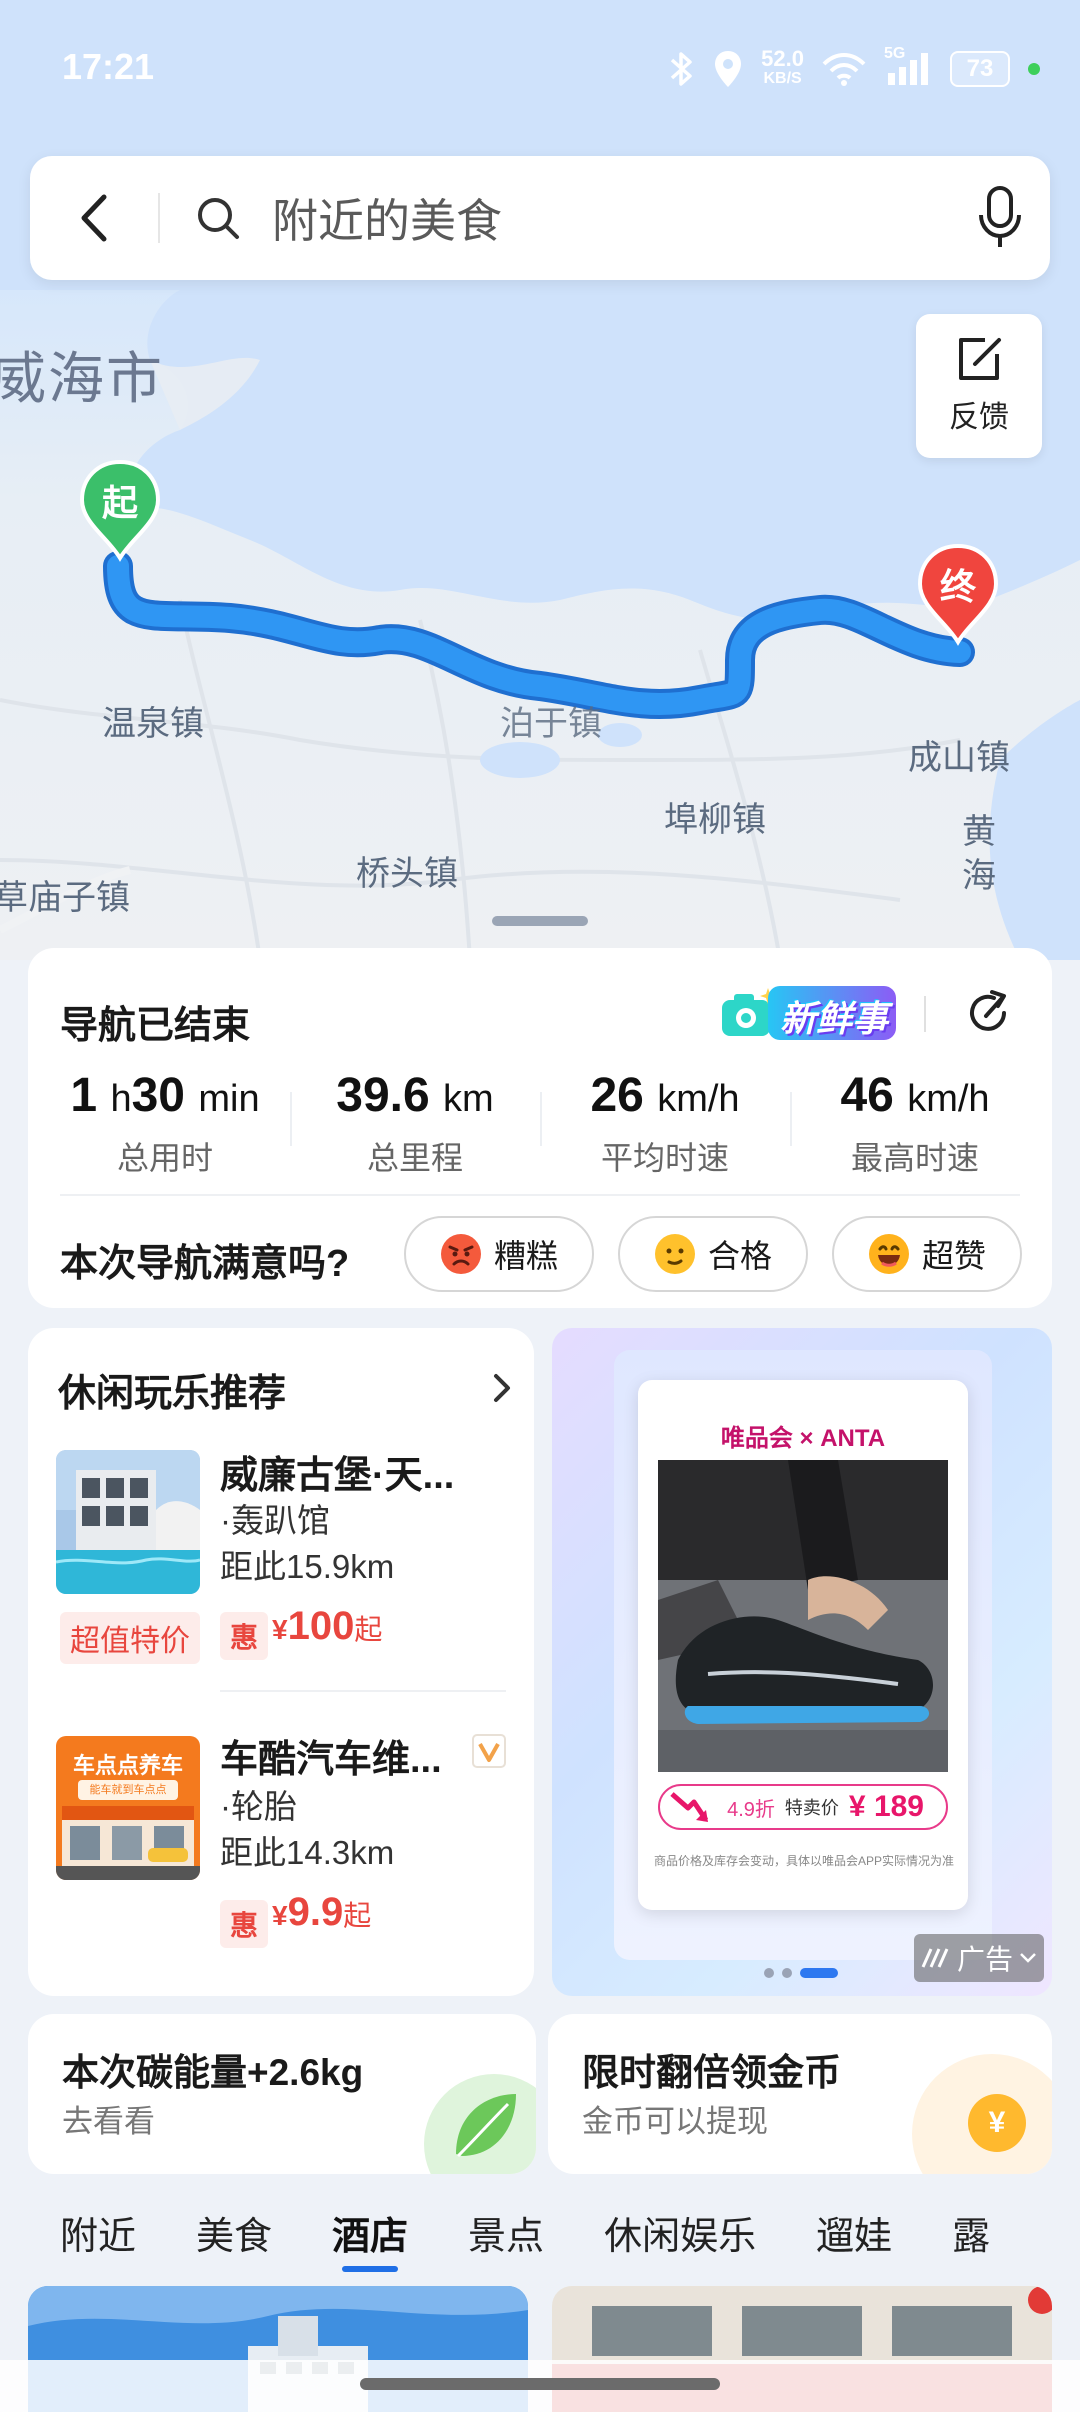 Image resolution: width=1080 pixels, height=2412 pixels. I want to click on grinning-face-icon, so click(888, 1254).